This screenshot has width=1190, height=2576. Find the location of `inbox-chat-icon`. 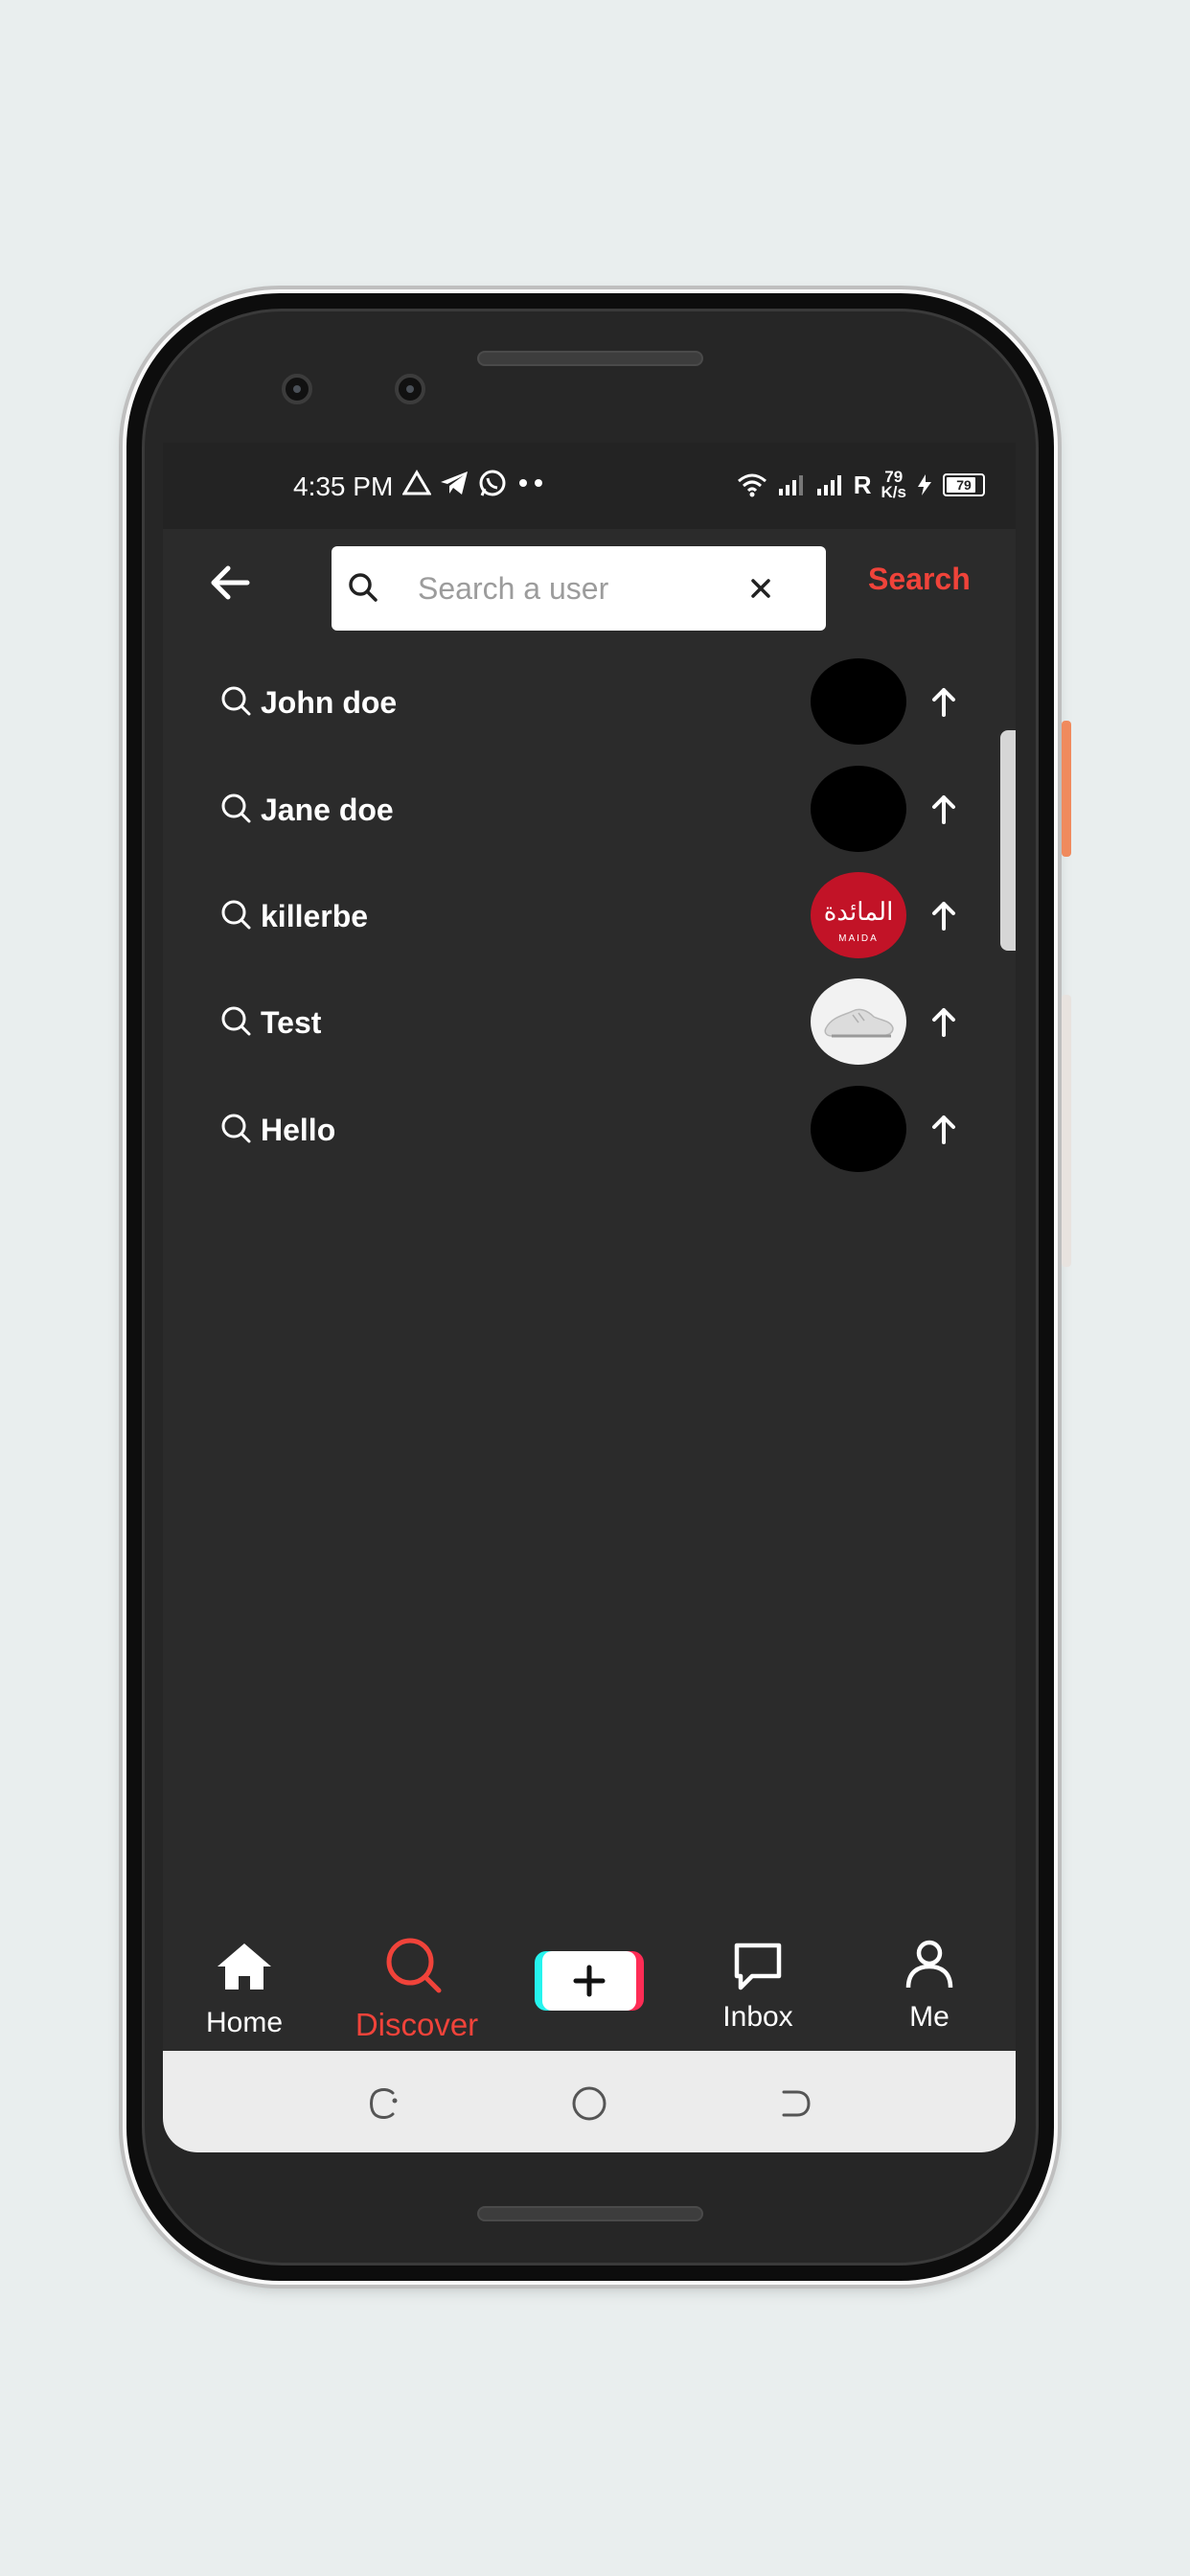

inbox-chat-icon is located at coordinates (758, 1966).